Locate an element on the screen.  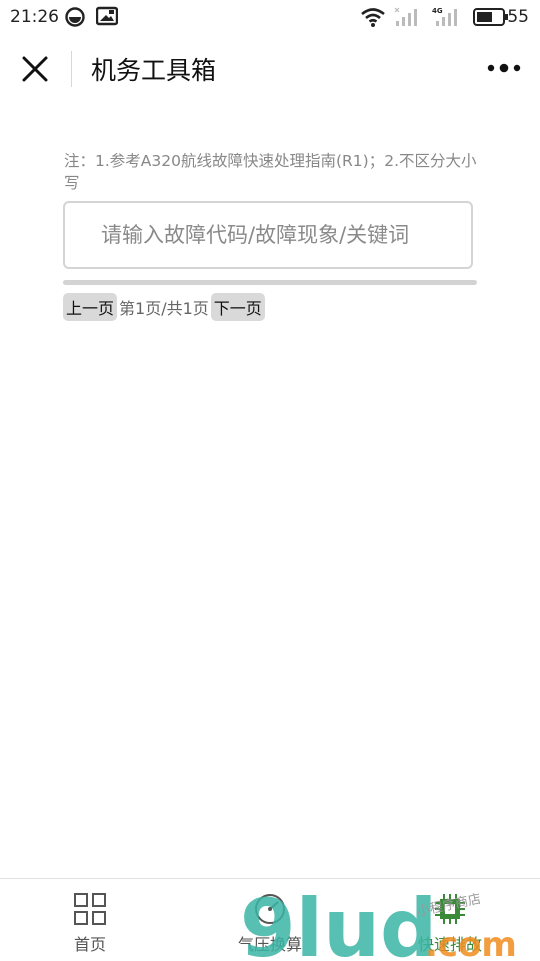
4g-signal-icon: 4G is located at coordinates (444, 16).